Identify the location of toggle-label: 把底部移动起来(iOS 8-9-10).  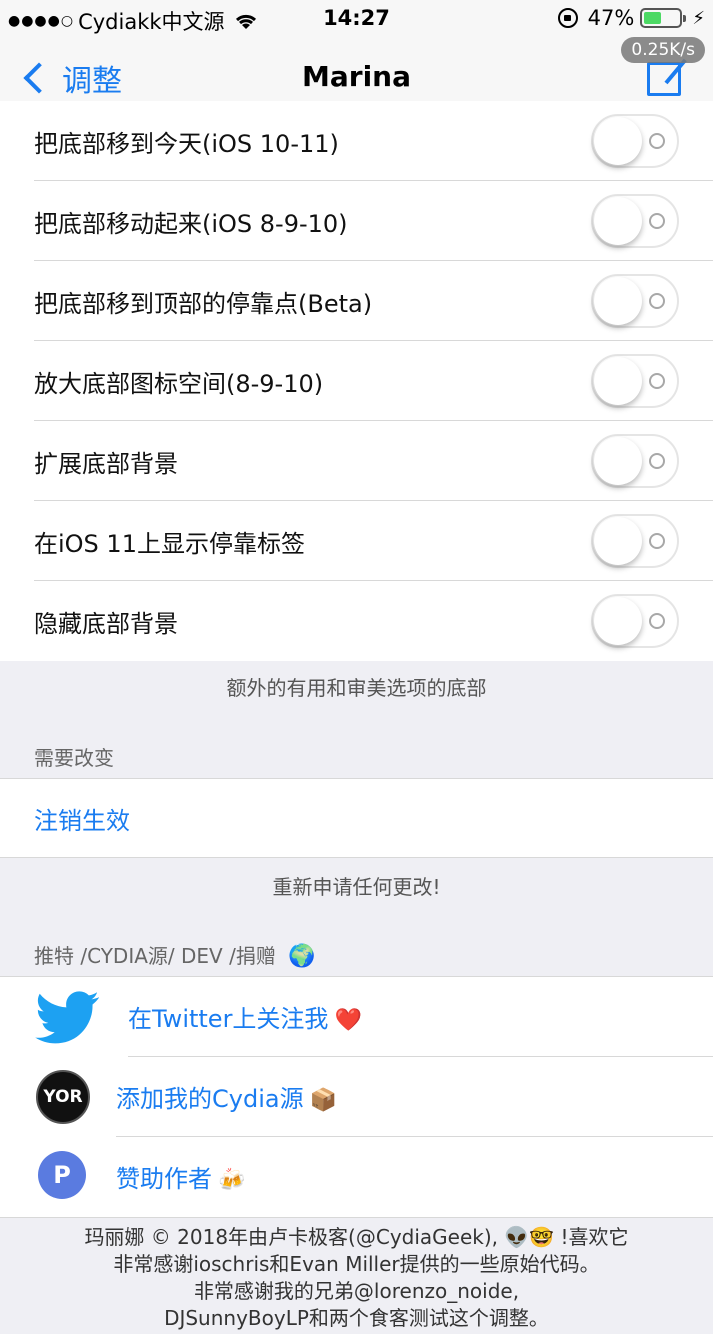
(191, 223).